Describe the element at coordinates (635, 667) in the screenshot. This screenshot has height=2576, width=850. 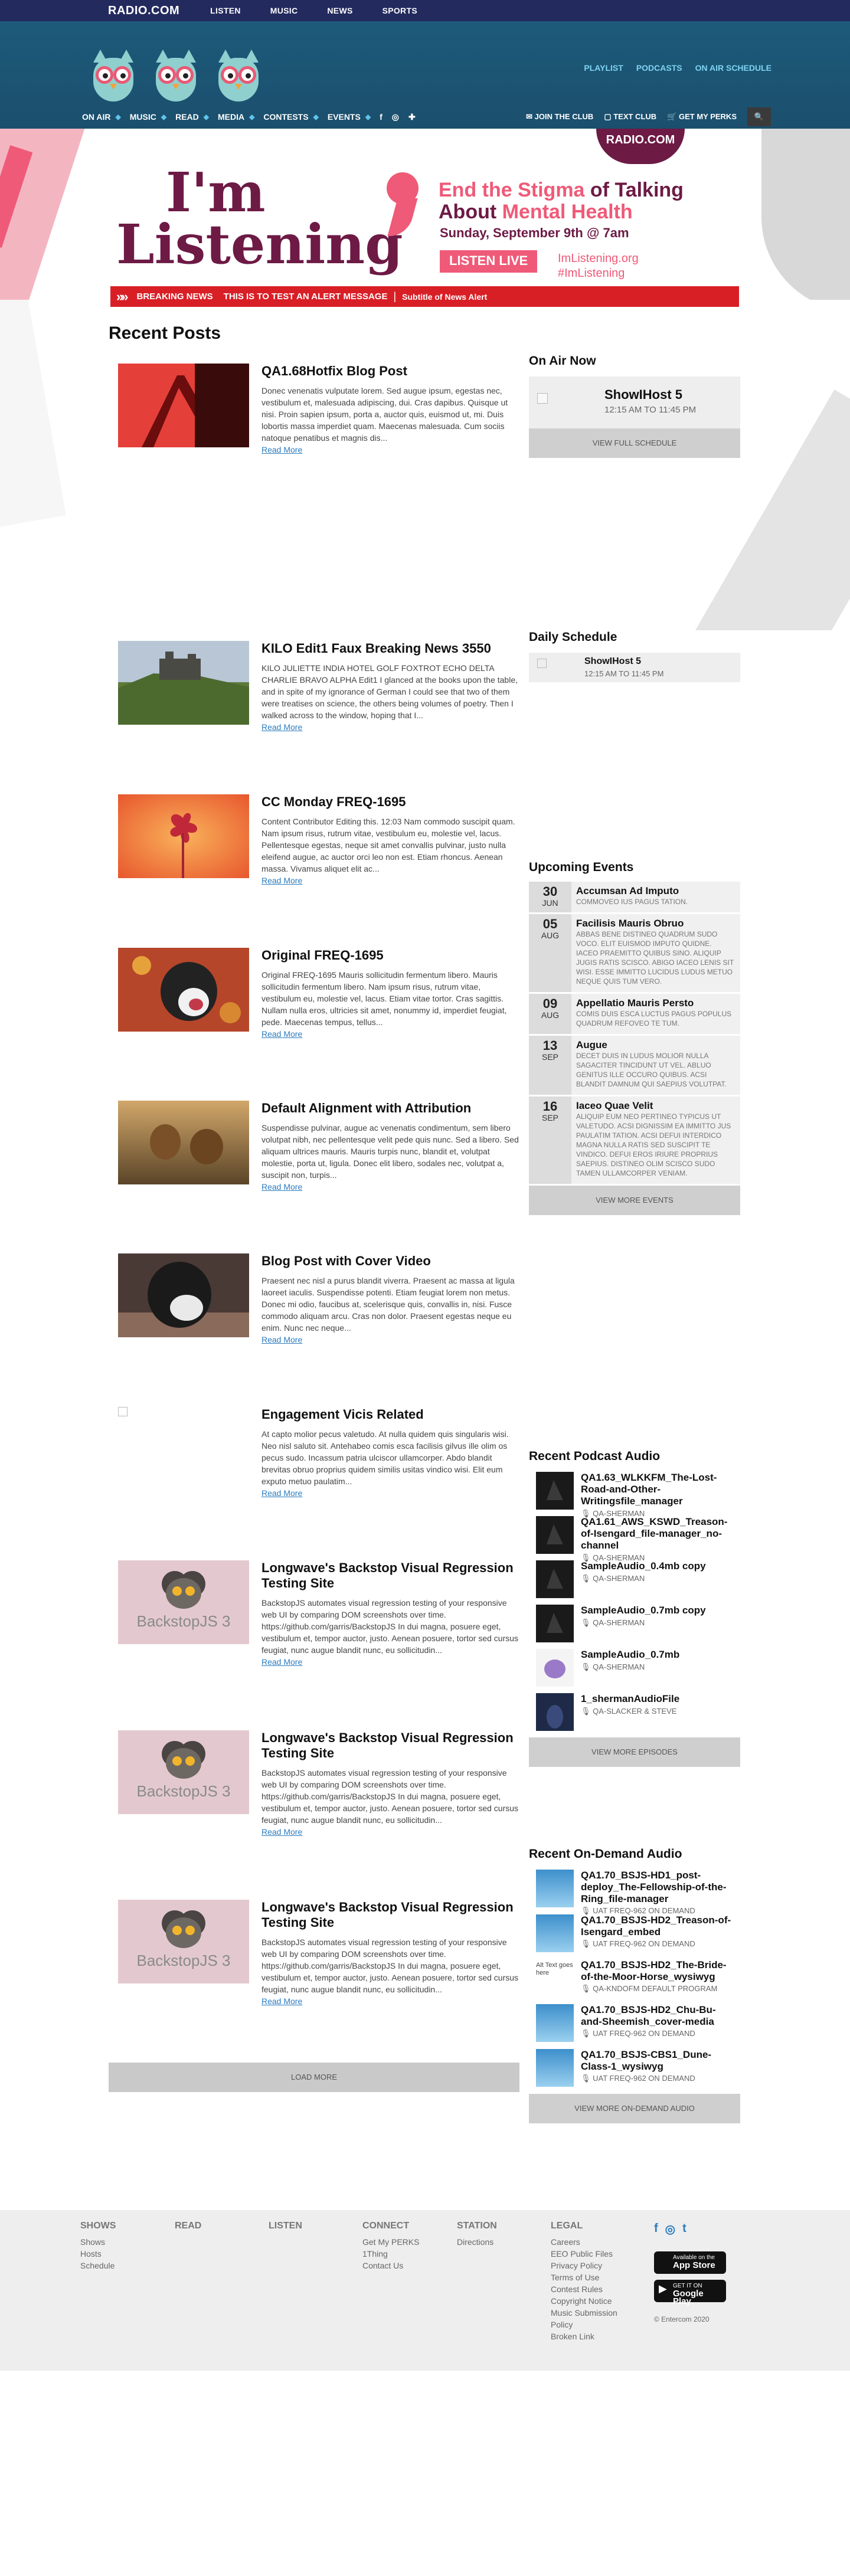
I see `schedule-item: ShowIHost 5 12:15 AM TO 11:45 PM` at that location.